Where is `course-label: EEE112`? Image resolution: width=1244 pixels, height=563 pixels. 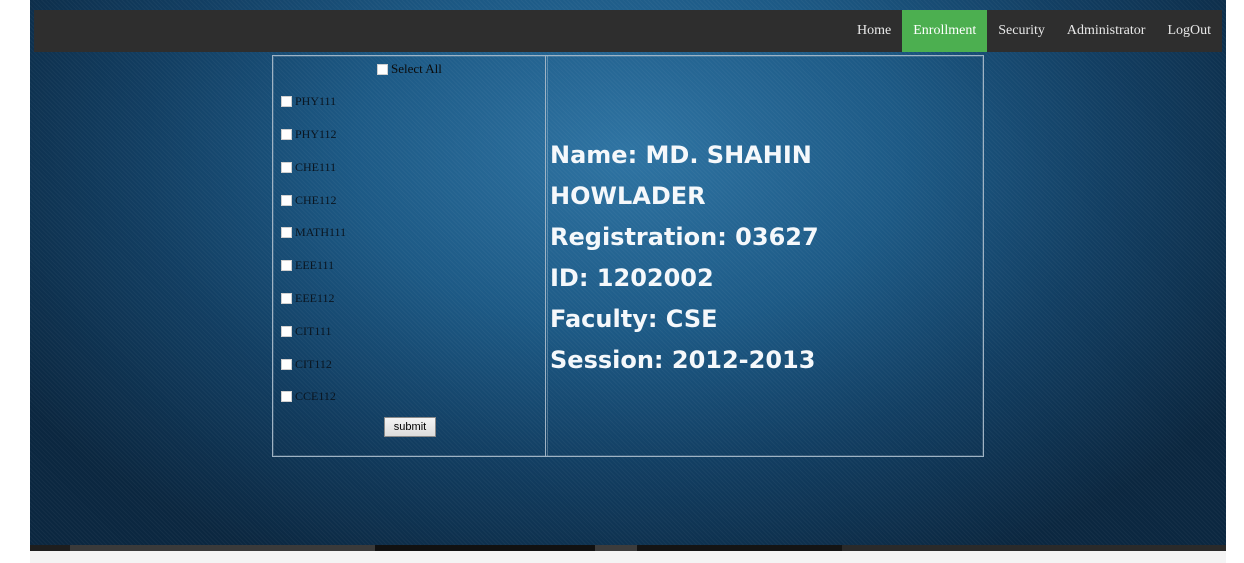
course-label: EEE112 is located at coordinates (315, 298).